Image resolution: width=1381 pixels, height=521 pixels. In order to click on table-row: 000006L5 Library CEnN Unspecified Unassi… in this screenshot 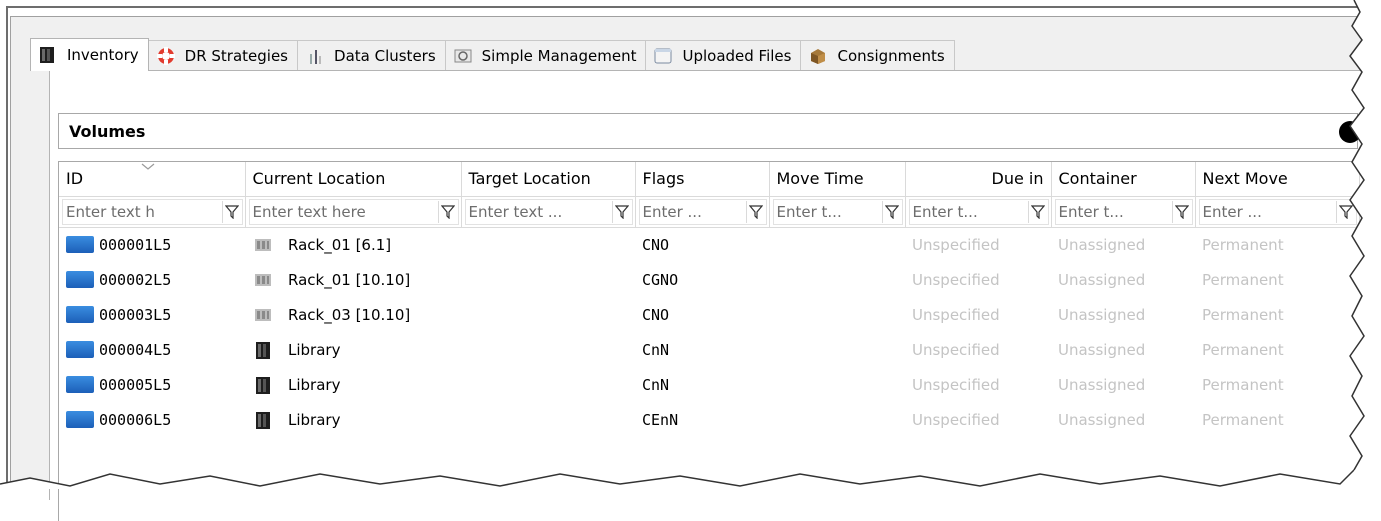, I will do `click(709, 419)`.